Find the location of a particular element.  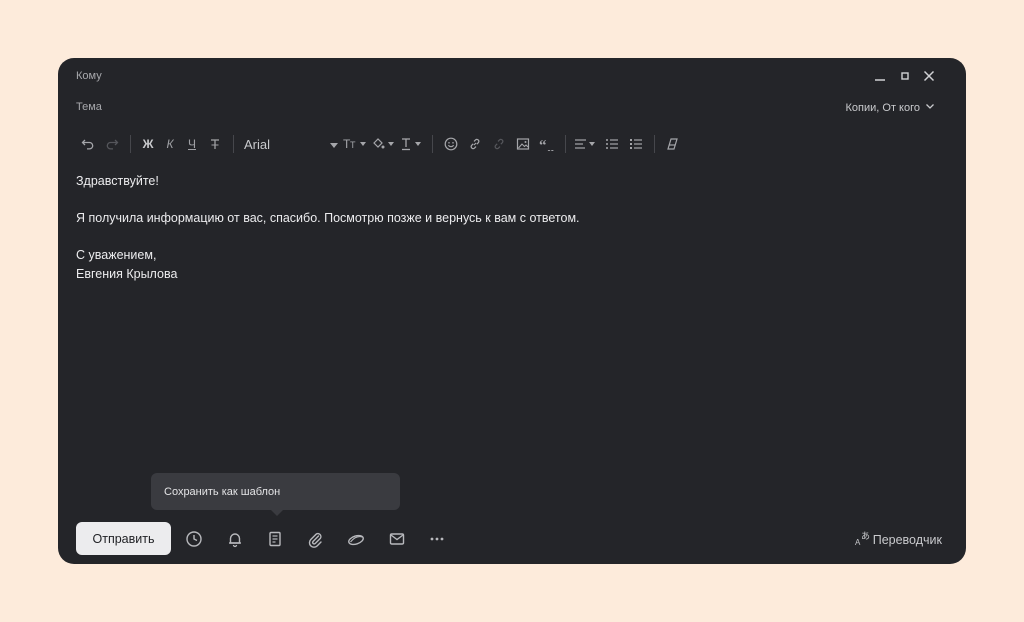

font-size-icon: TT is located at coordinates (356, 144).